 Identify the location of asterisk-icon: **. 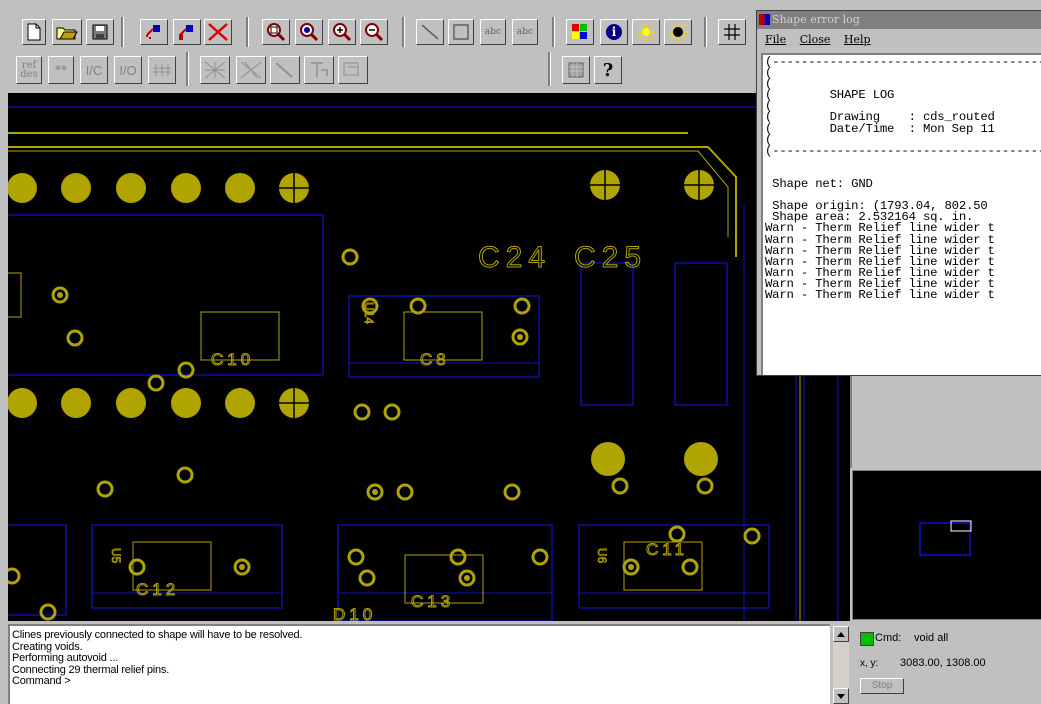
(61, 69).